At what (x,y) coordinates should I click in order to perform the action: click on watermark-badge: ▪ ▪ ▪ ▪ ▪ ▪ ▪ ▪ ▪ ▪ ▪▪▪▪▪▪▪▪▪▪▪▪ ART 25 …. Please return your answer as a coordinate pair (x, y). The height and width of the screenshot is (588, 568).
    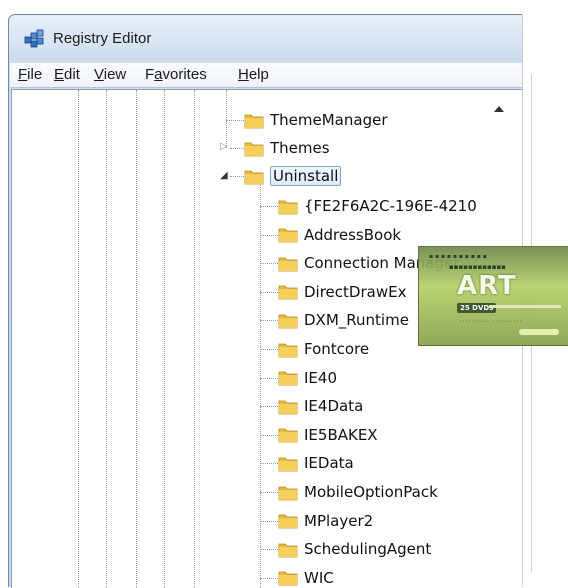
    Looking at the image, I should click on (493, 296).